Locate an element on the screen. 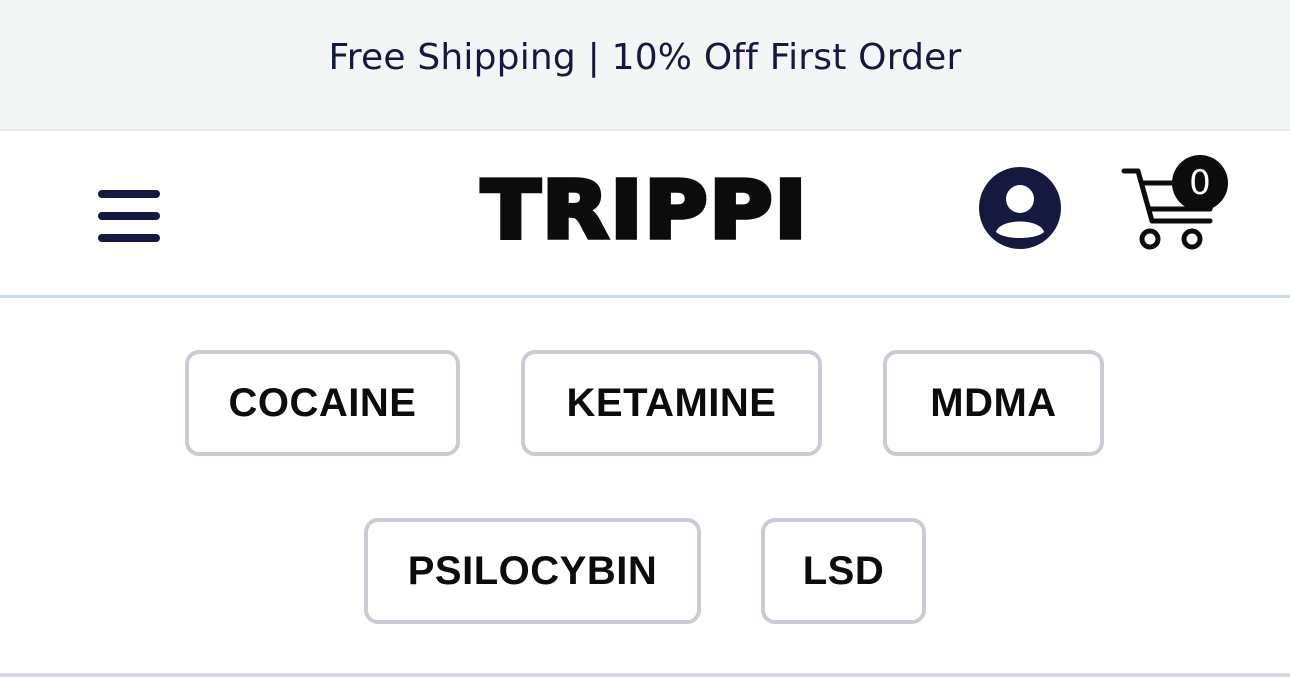  announcement-text: Free Shipping | 10% Off First Order is located at coordinates (645, 57).